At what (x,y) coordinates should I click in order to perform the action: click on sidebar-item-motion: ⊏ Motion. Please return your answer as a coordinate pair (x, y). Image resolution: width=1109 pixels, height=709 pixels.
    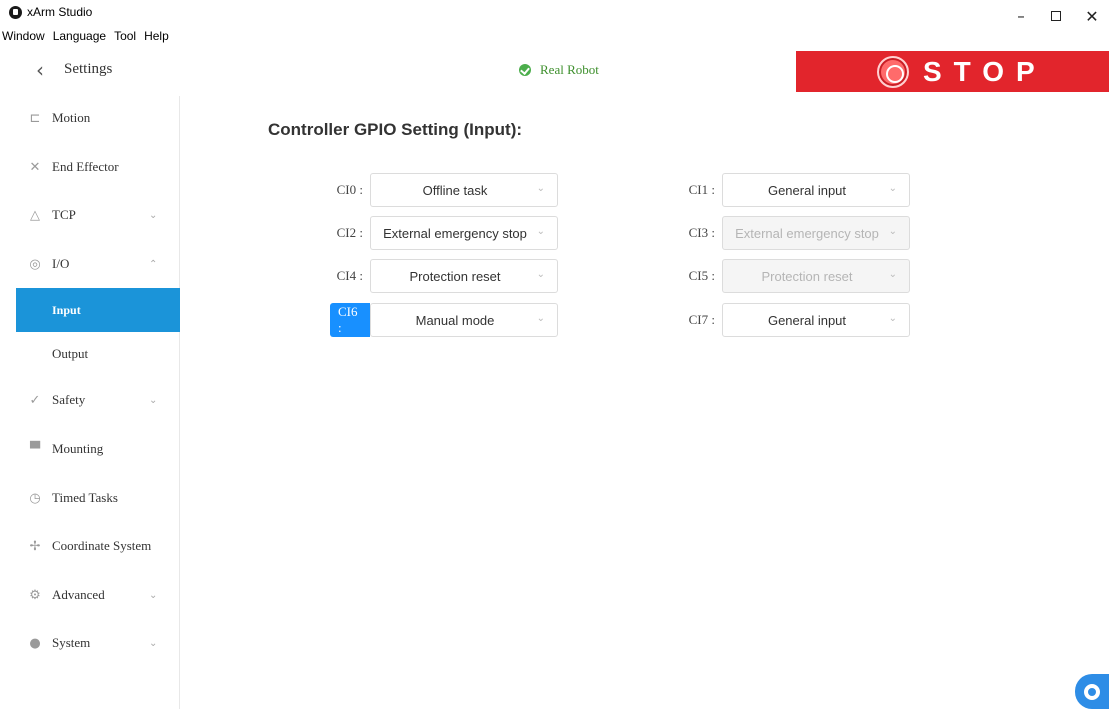
    Looking at the image, I should click on (98, 118).